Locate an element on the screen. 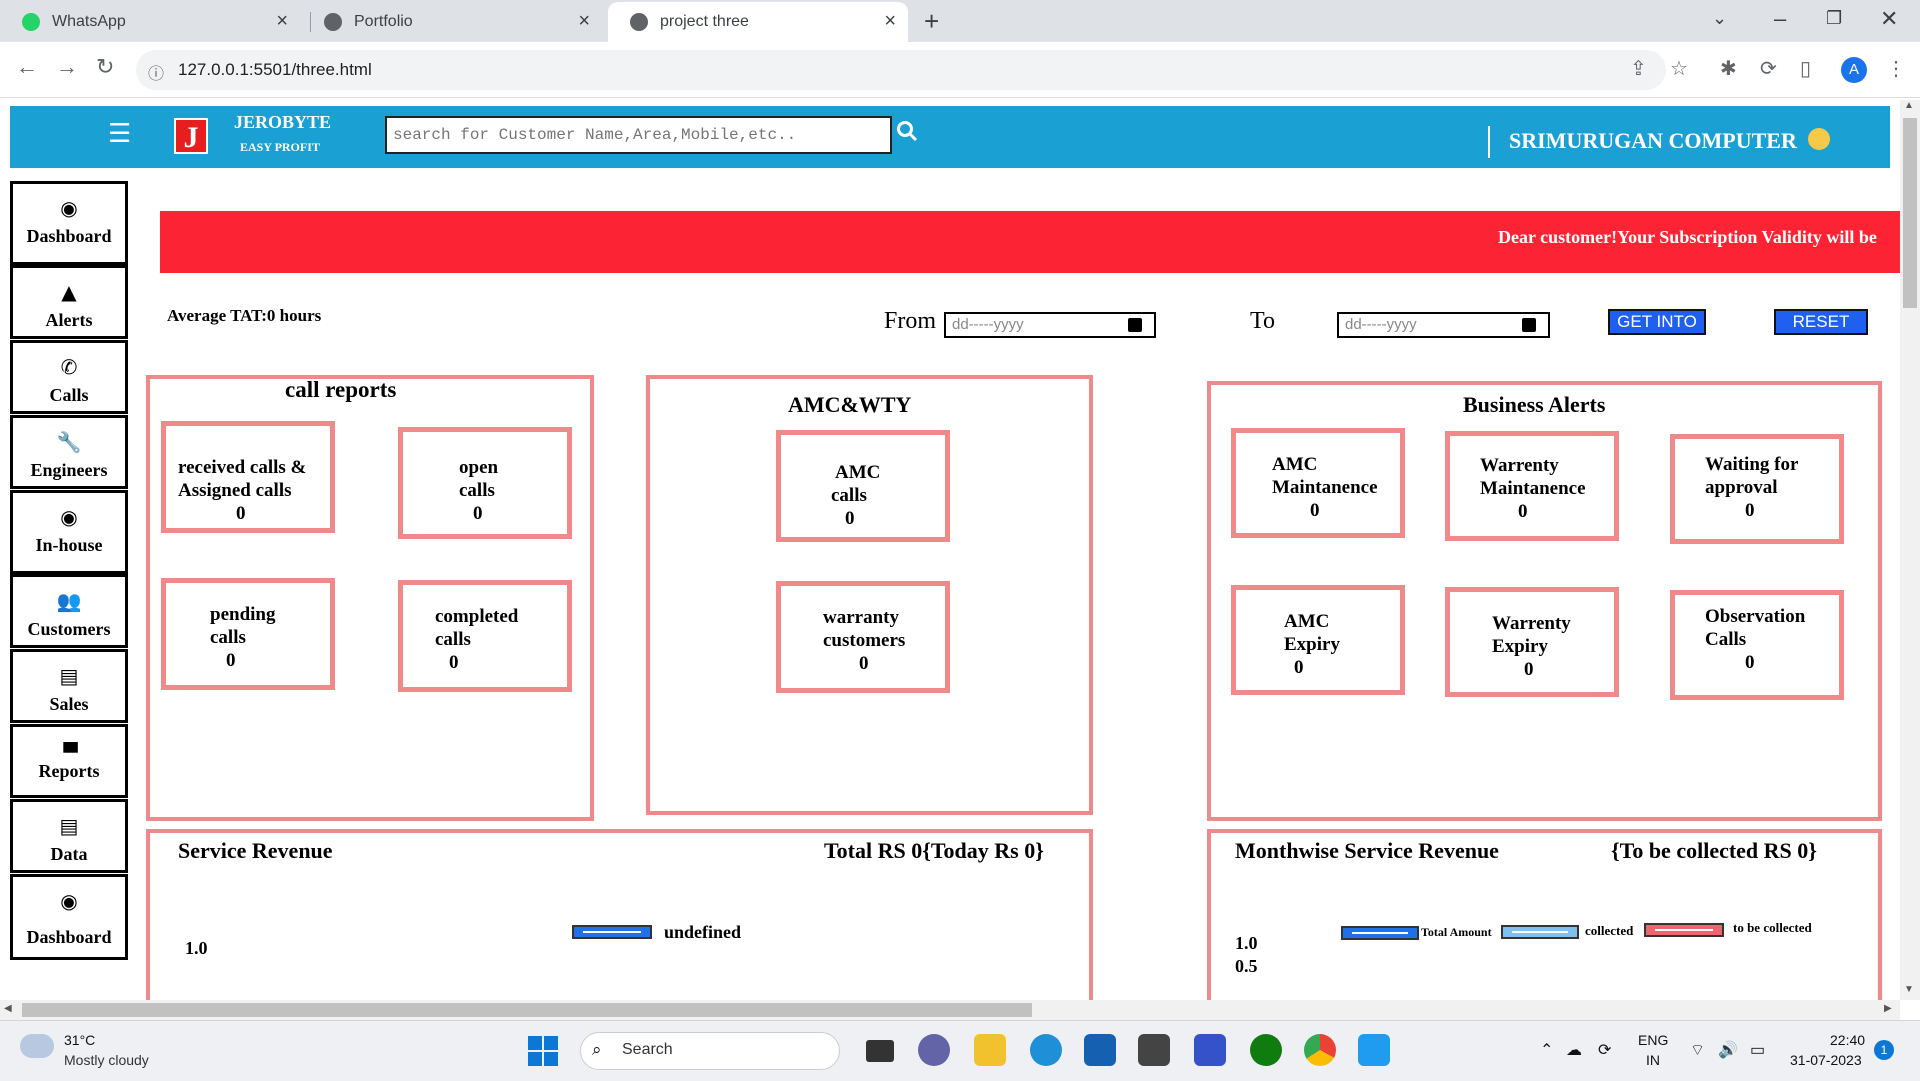  app-cube-icon is located at coordinates (1154, 1050).